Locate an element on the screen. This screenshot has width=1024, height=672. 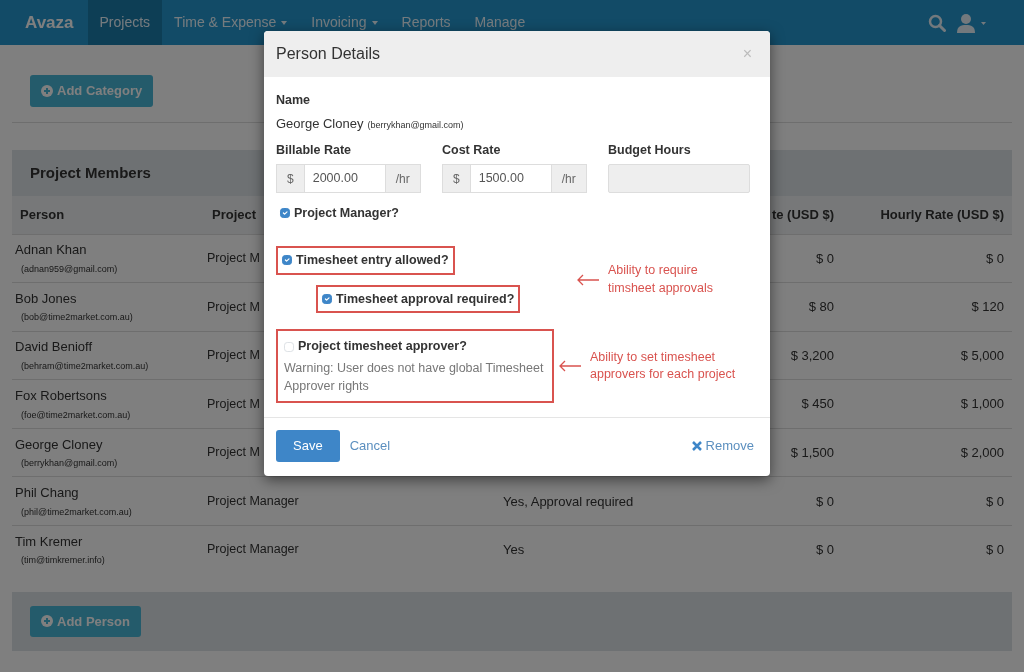
checkbox-label: Project Manager? is located at coordinates (346, 213).